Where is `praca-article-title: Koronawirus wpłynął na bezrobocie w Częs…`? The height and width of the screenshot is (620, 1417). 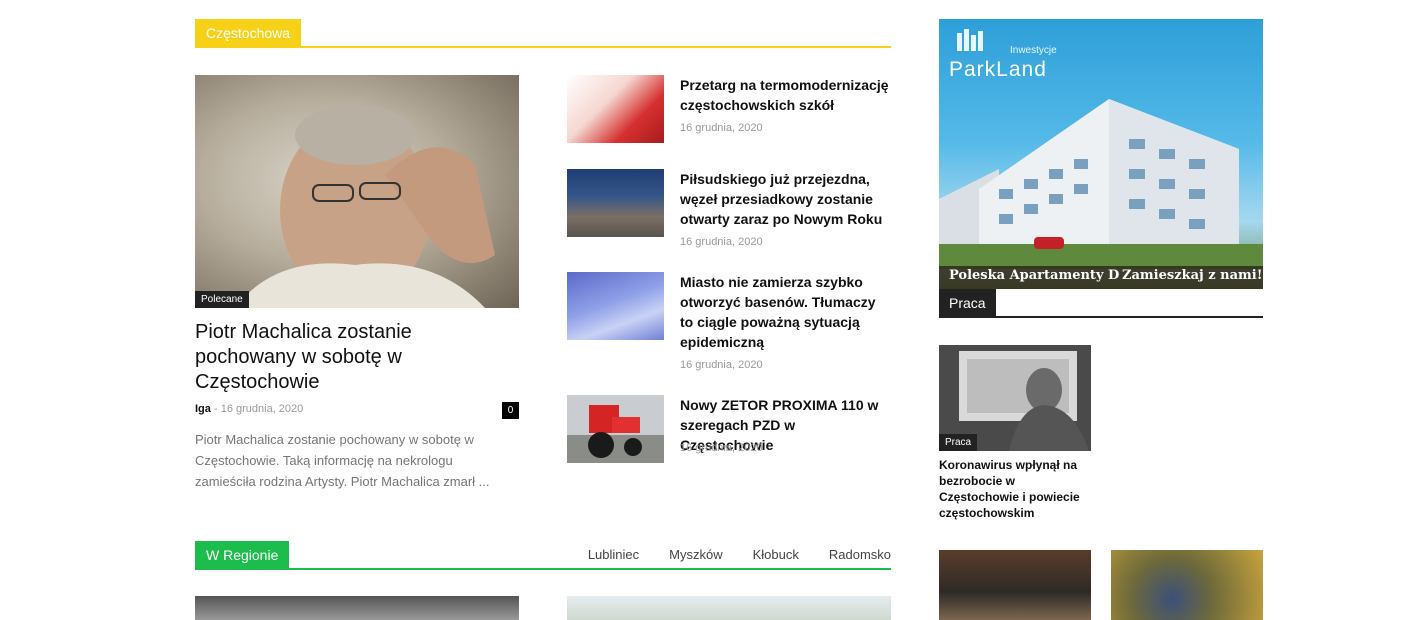 praca-article-title: Koronawirus wpłynął na bezrobocie w Częs… is located at coordinates (1015, 489).